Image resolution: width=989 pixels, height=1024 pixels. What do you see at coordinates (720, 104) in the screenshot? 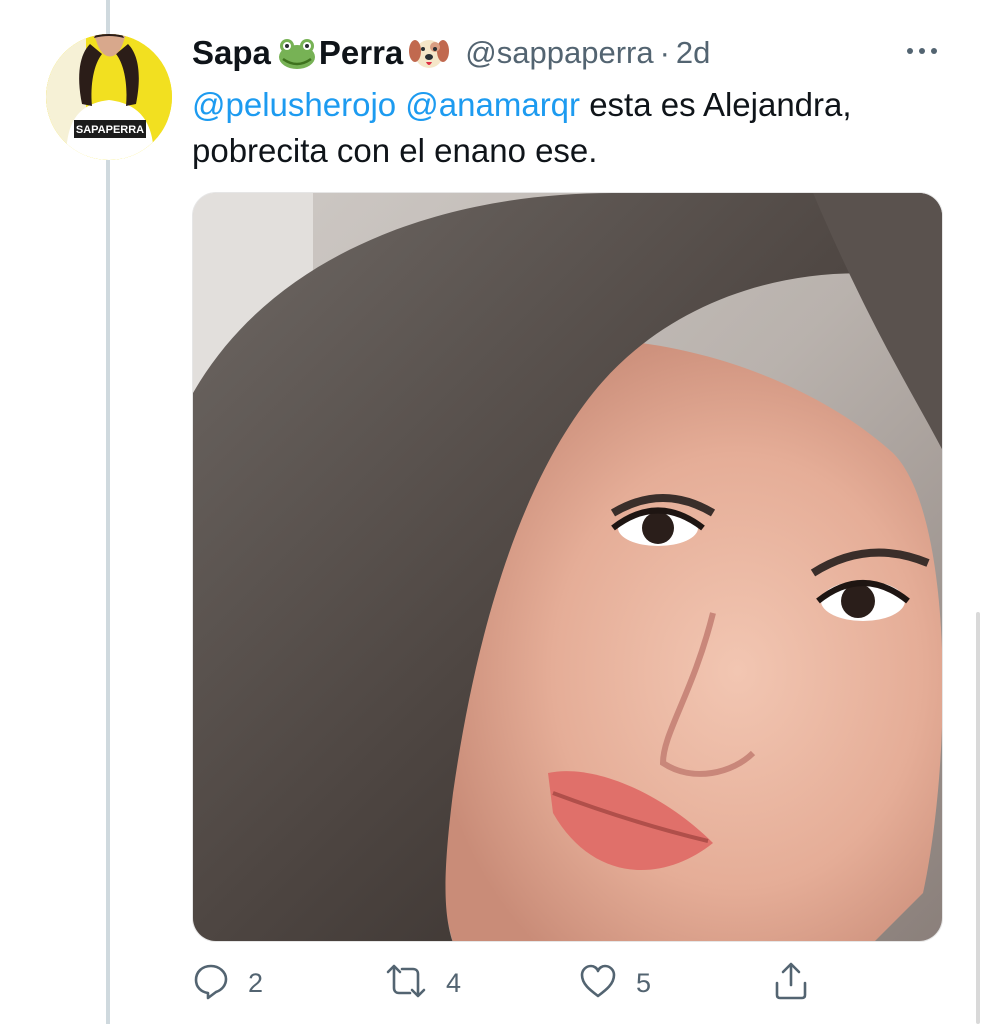
I see `tweet-body-line1: esta es Alejandra,` at bounding box center [720, 104].